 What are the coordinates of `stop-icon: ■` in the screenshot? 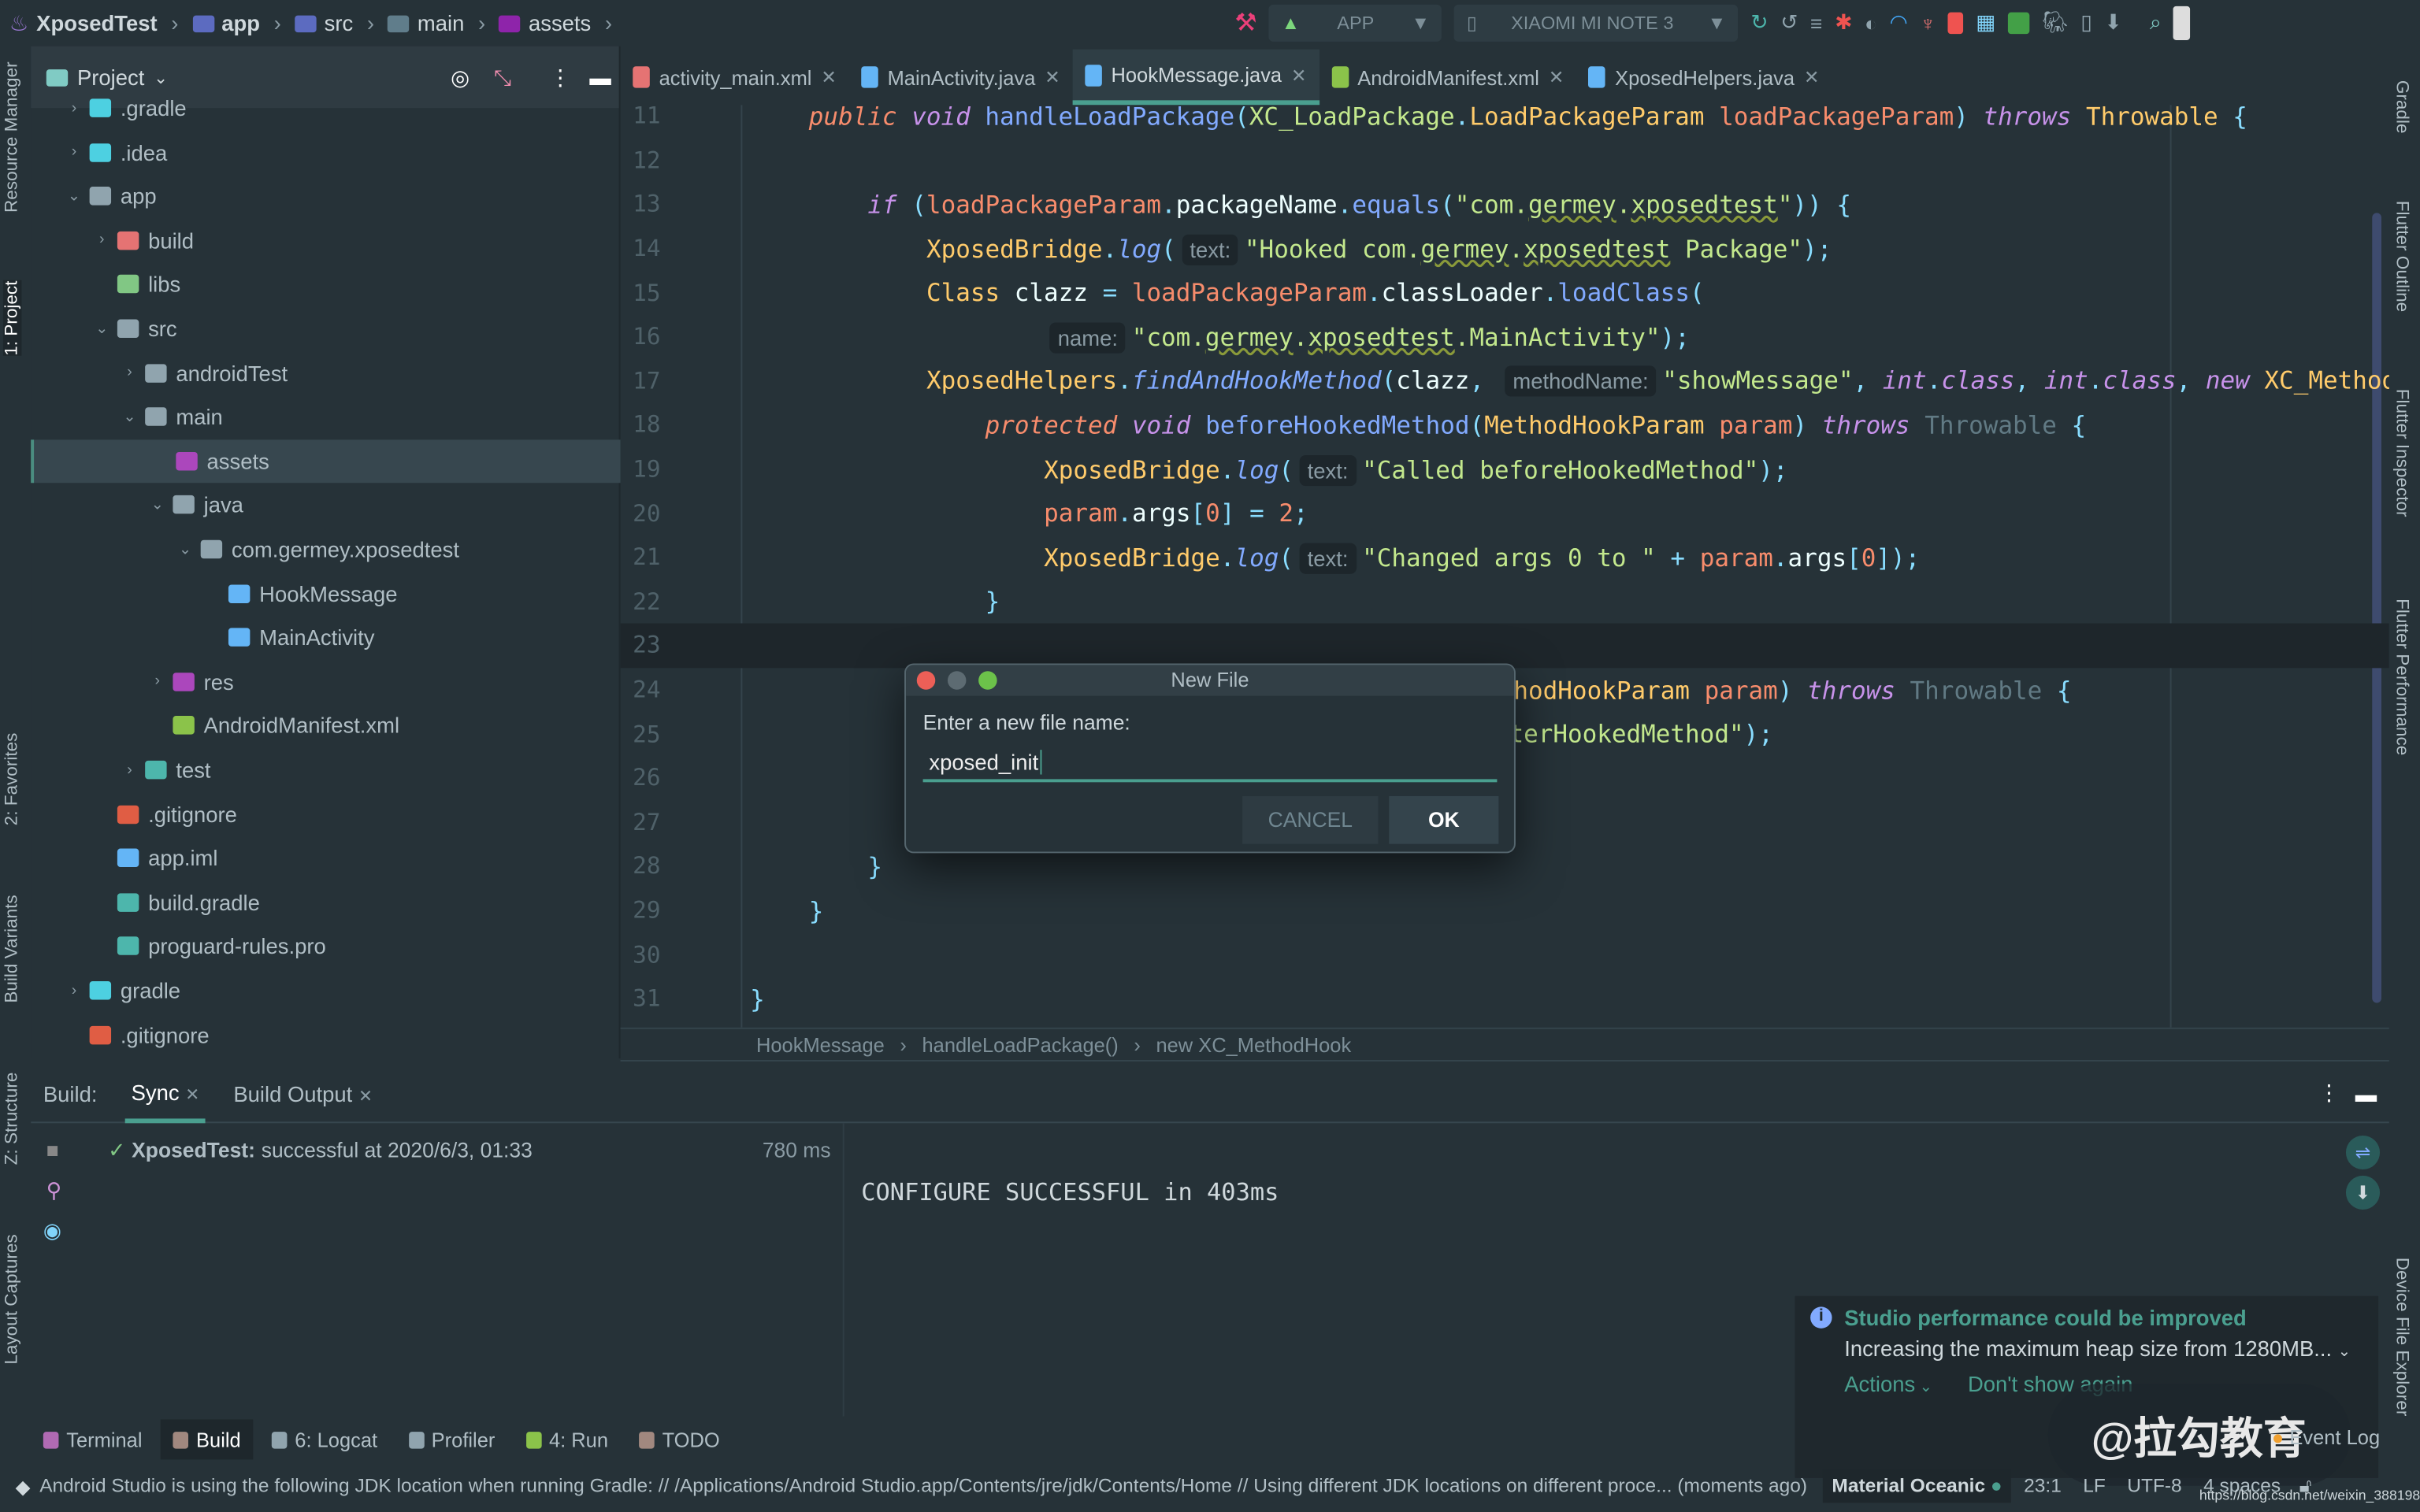 It's located at (52, 1150).